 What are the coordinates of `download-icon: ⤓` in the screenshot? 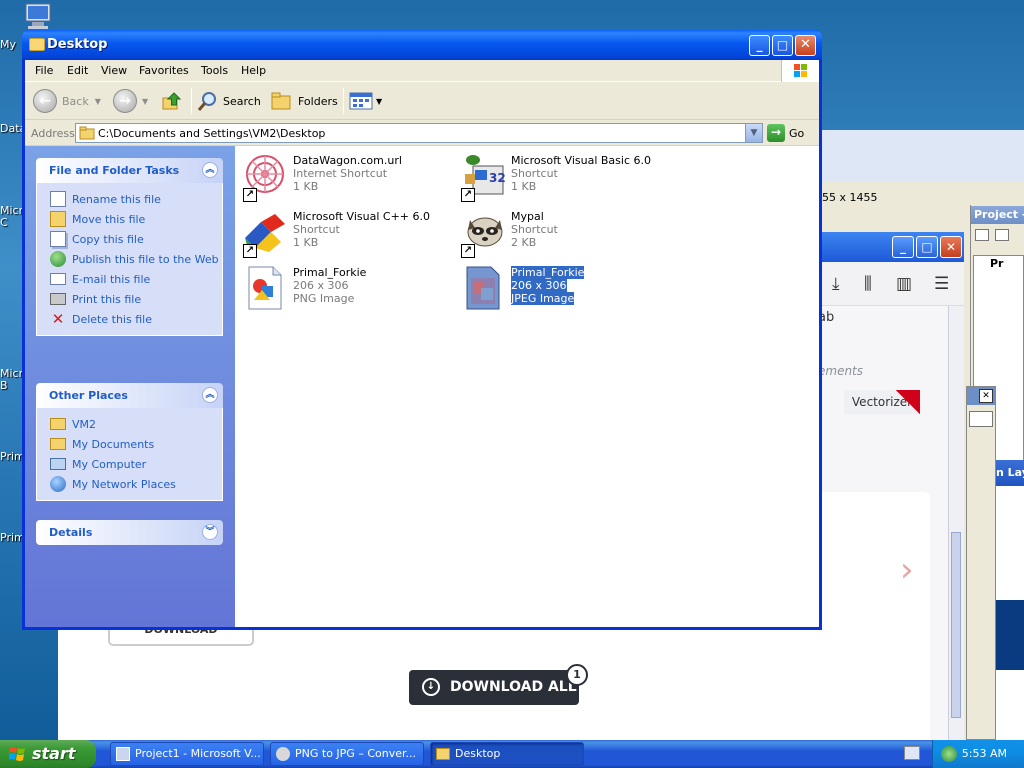 It's located at (836, 284).